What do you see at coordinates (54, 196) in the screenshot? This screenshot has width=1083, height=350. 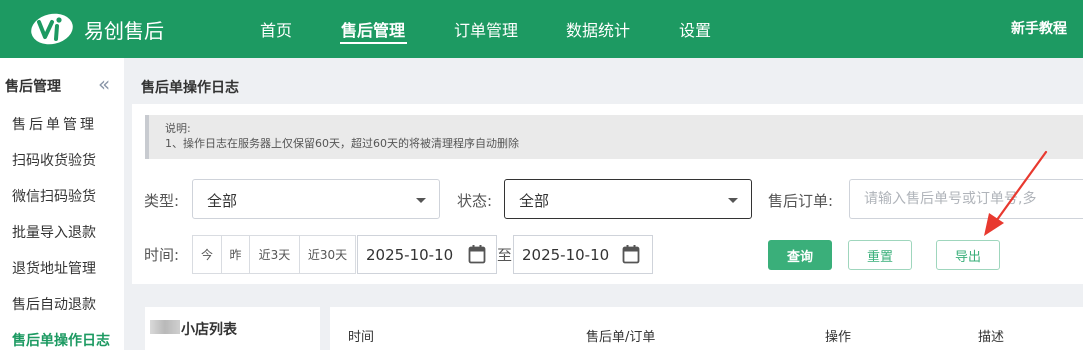 I see `sidebar-item-wechat-scan: 微信扫码验货` at bounding box center [54, 196].